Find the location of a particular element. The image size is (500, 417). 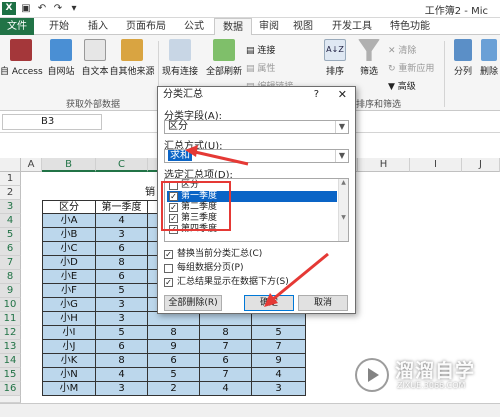

close-icon: ✕ is located at coordinates (342, 95).